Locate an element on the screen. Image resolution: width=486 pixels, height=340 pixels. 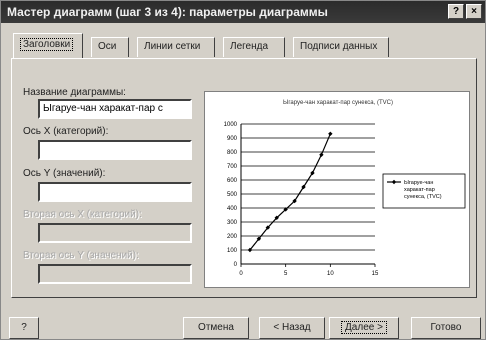
legend-entry-text: харакат-пар is located at coordinates (419, 190).